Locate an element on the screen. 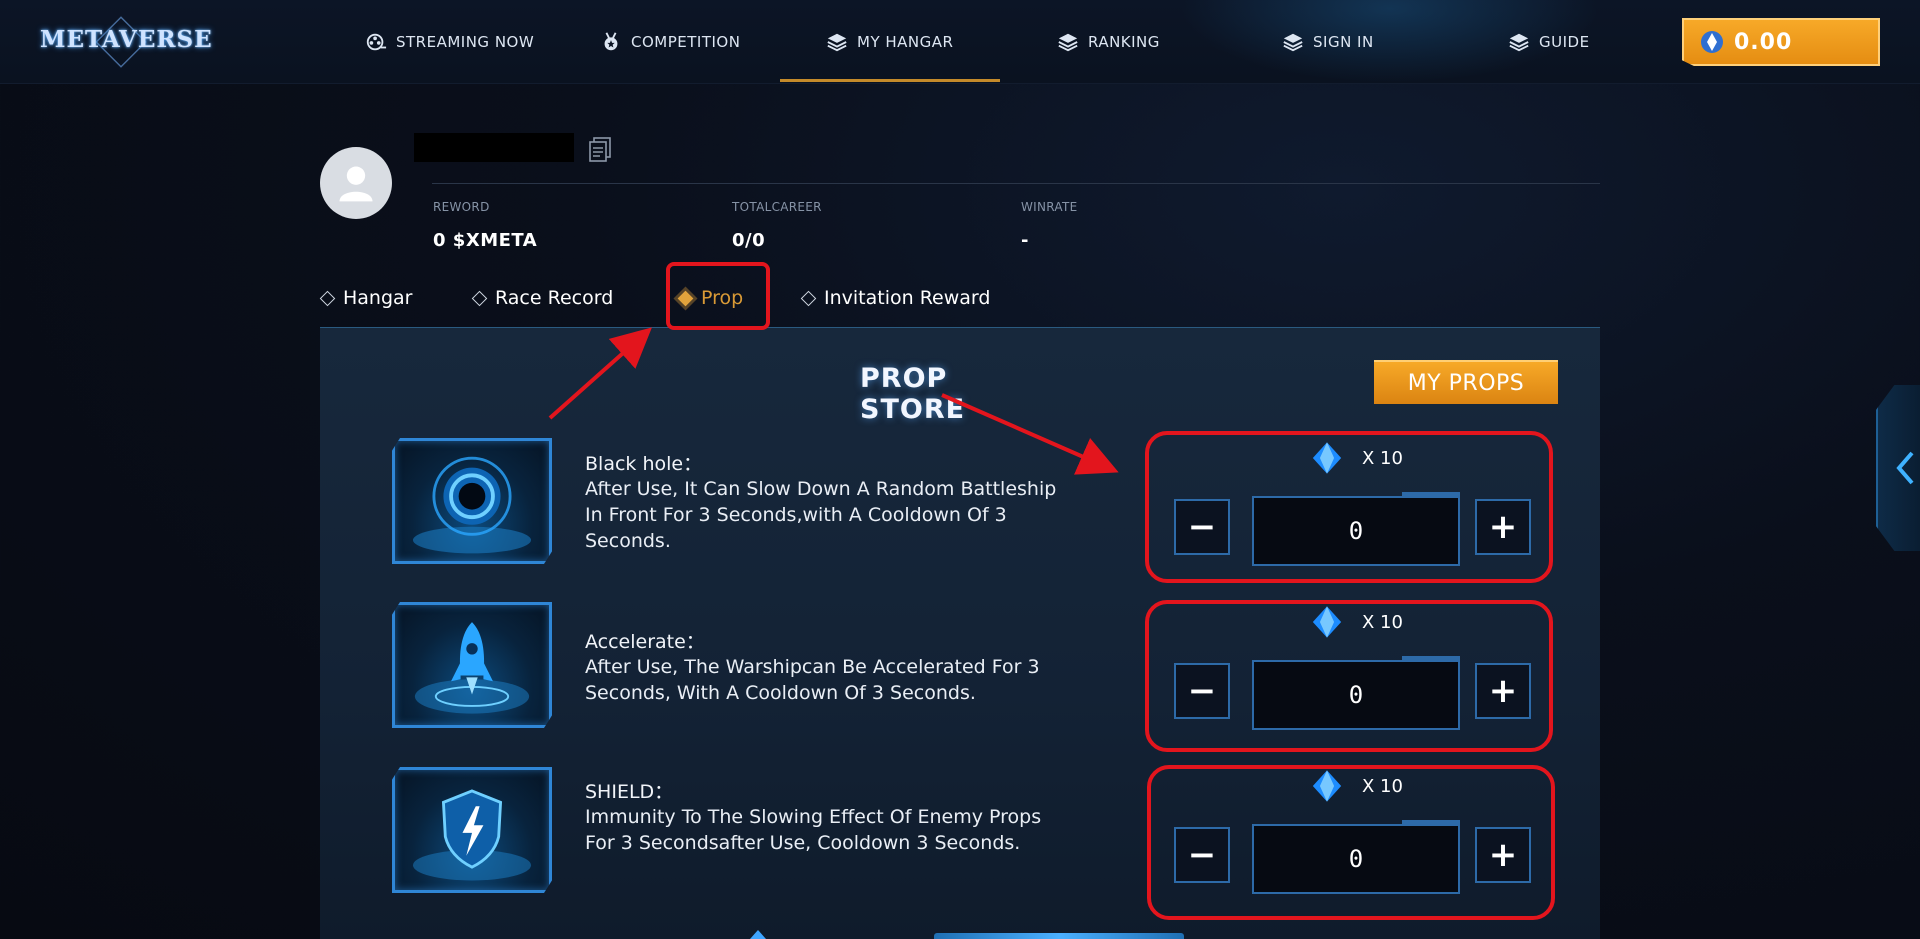  nav-item-my-hangar: MY HANGAR is located at coordinates (889, 42).